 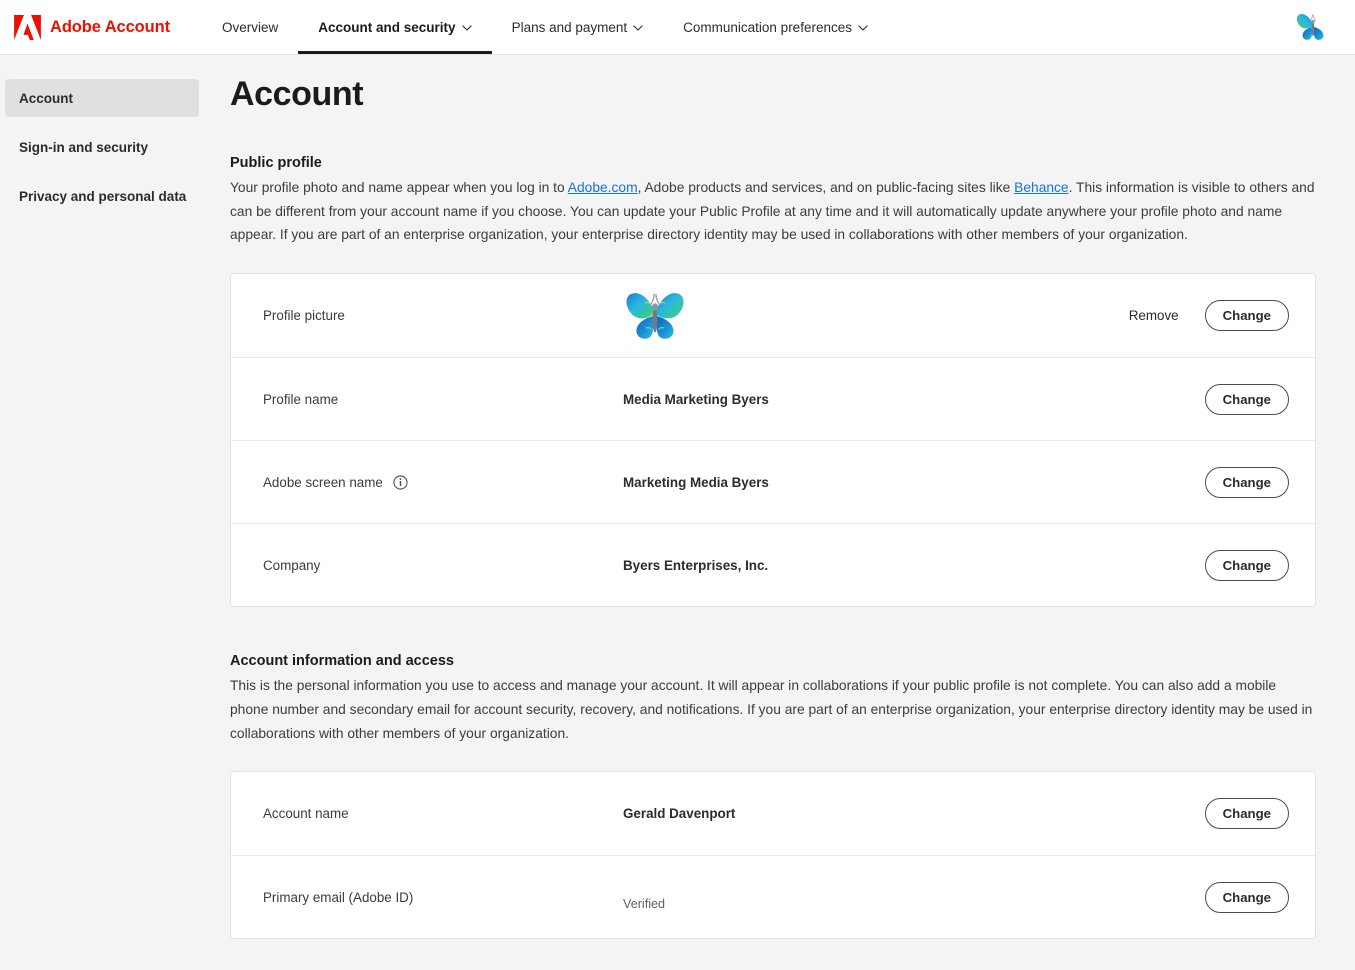 What do you see at coordinates (276, 163) in the screenshot?
I see `section-heading: Public profile` at bounding box center [276, 163].